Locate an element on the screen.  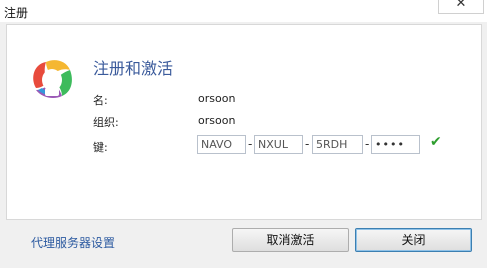
title-bar: 注册 ✕ is located at coordinates (243, 11).